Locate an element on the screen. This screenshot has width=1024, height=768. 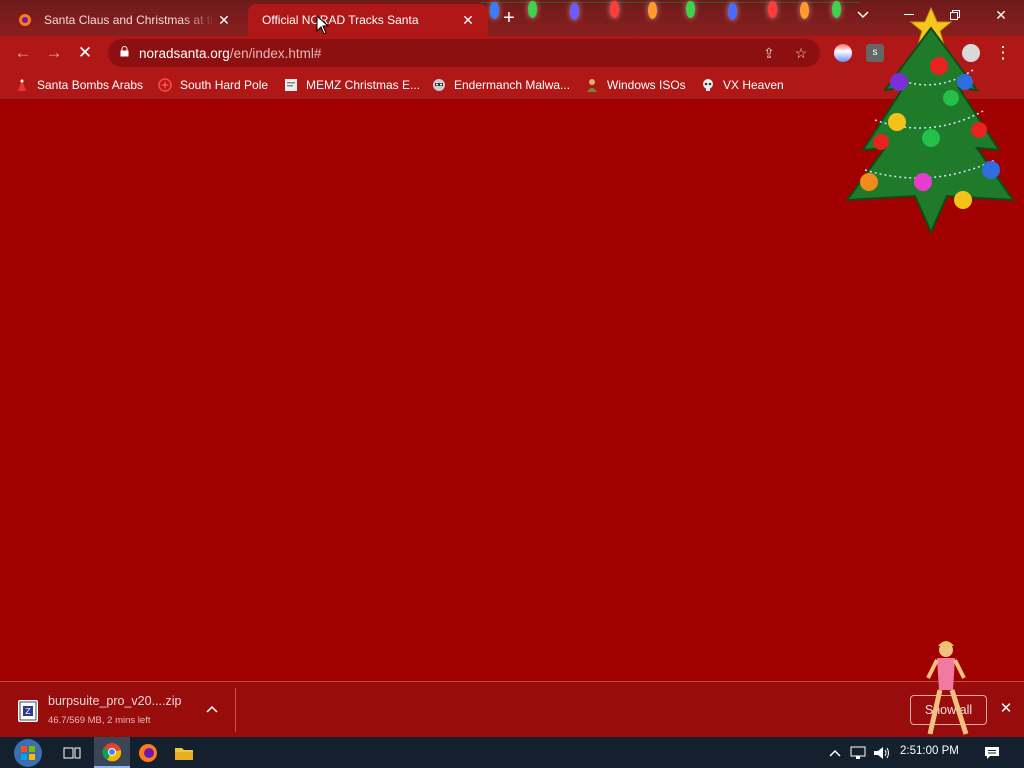
forward-button: → is located at coordinates (54, 53).